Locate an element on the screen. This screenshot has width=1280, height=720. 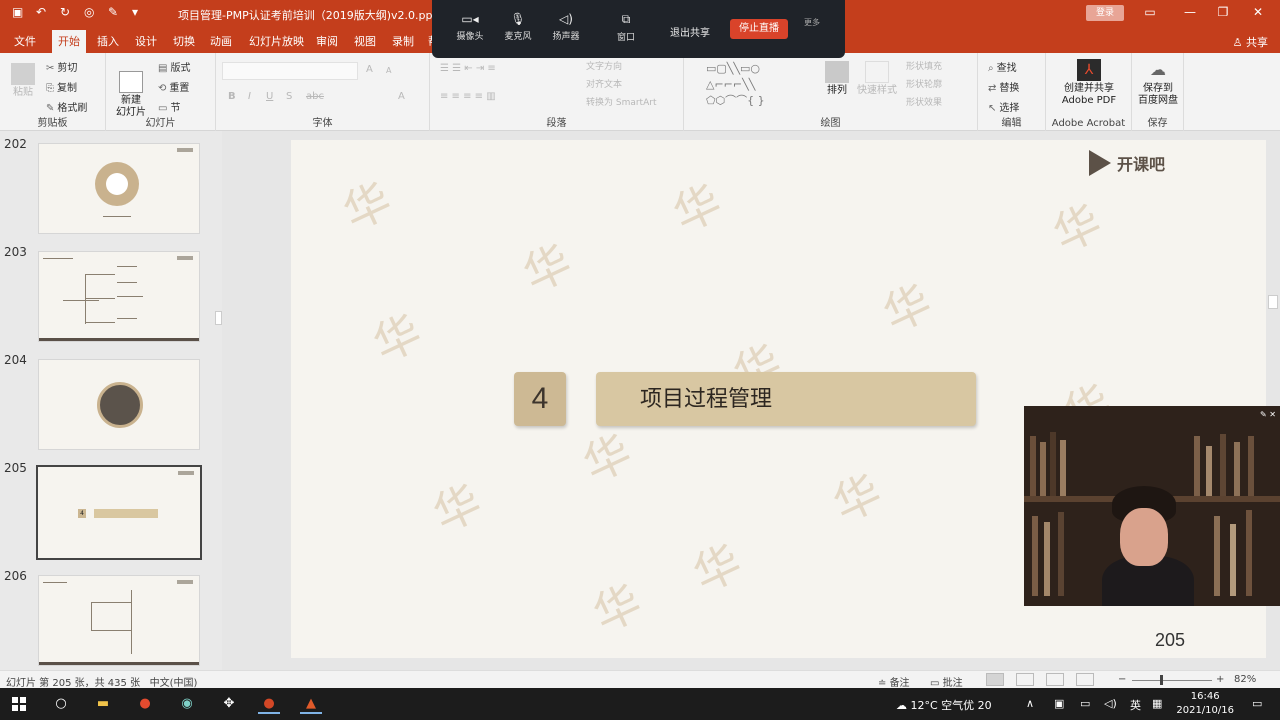
section-button: ▭ 节 is located at coordinates (169, 106).